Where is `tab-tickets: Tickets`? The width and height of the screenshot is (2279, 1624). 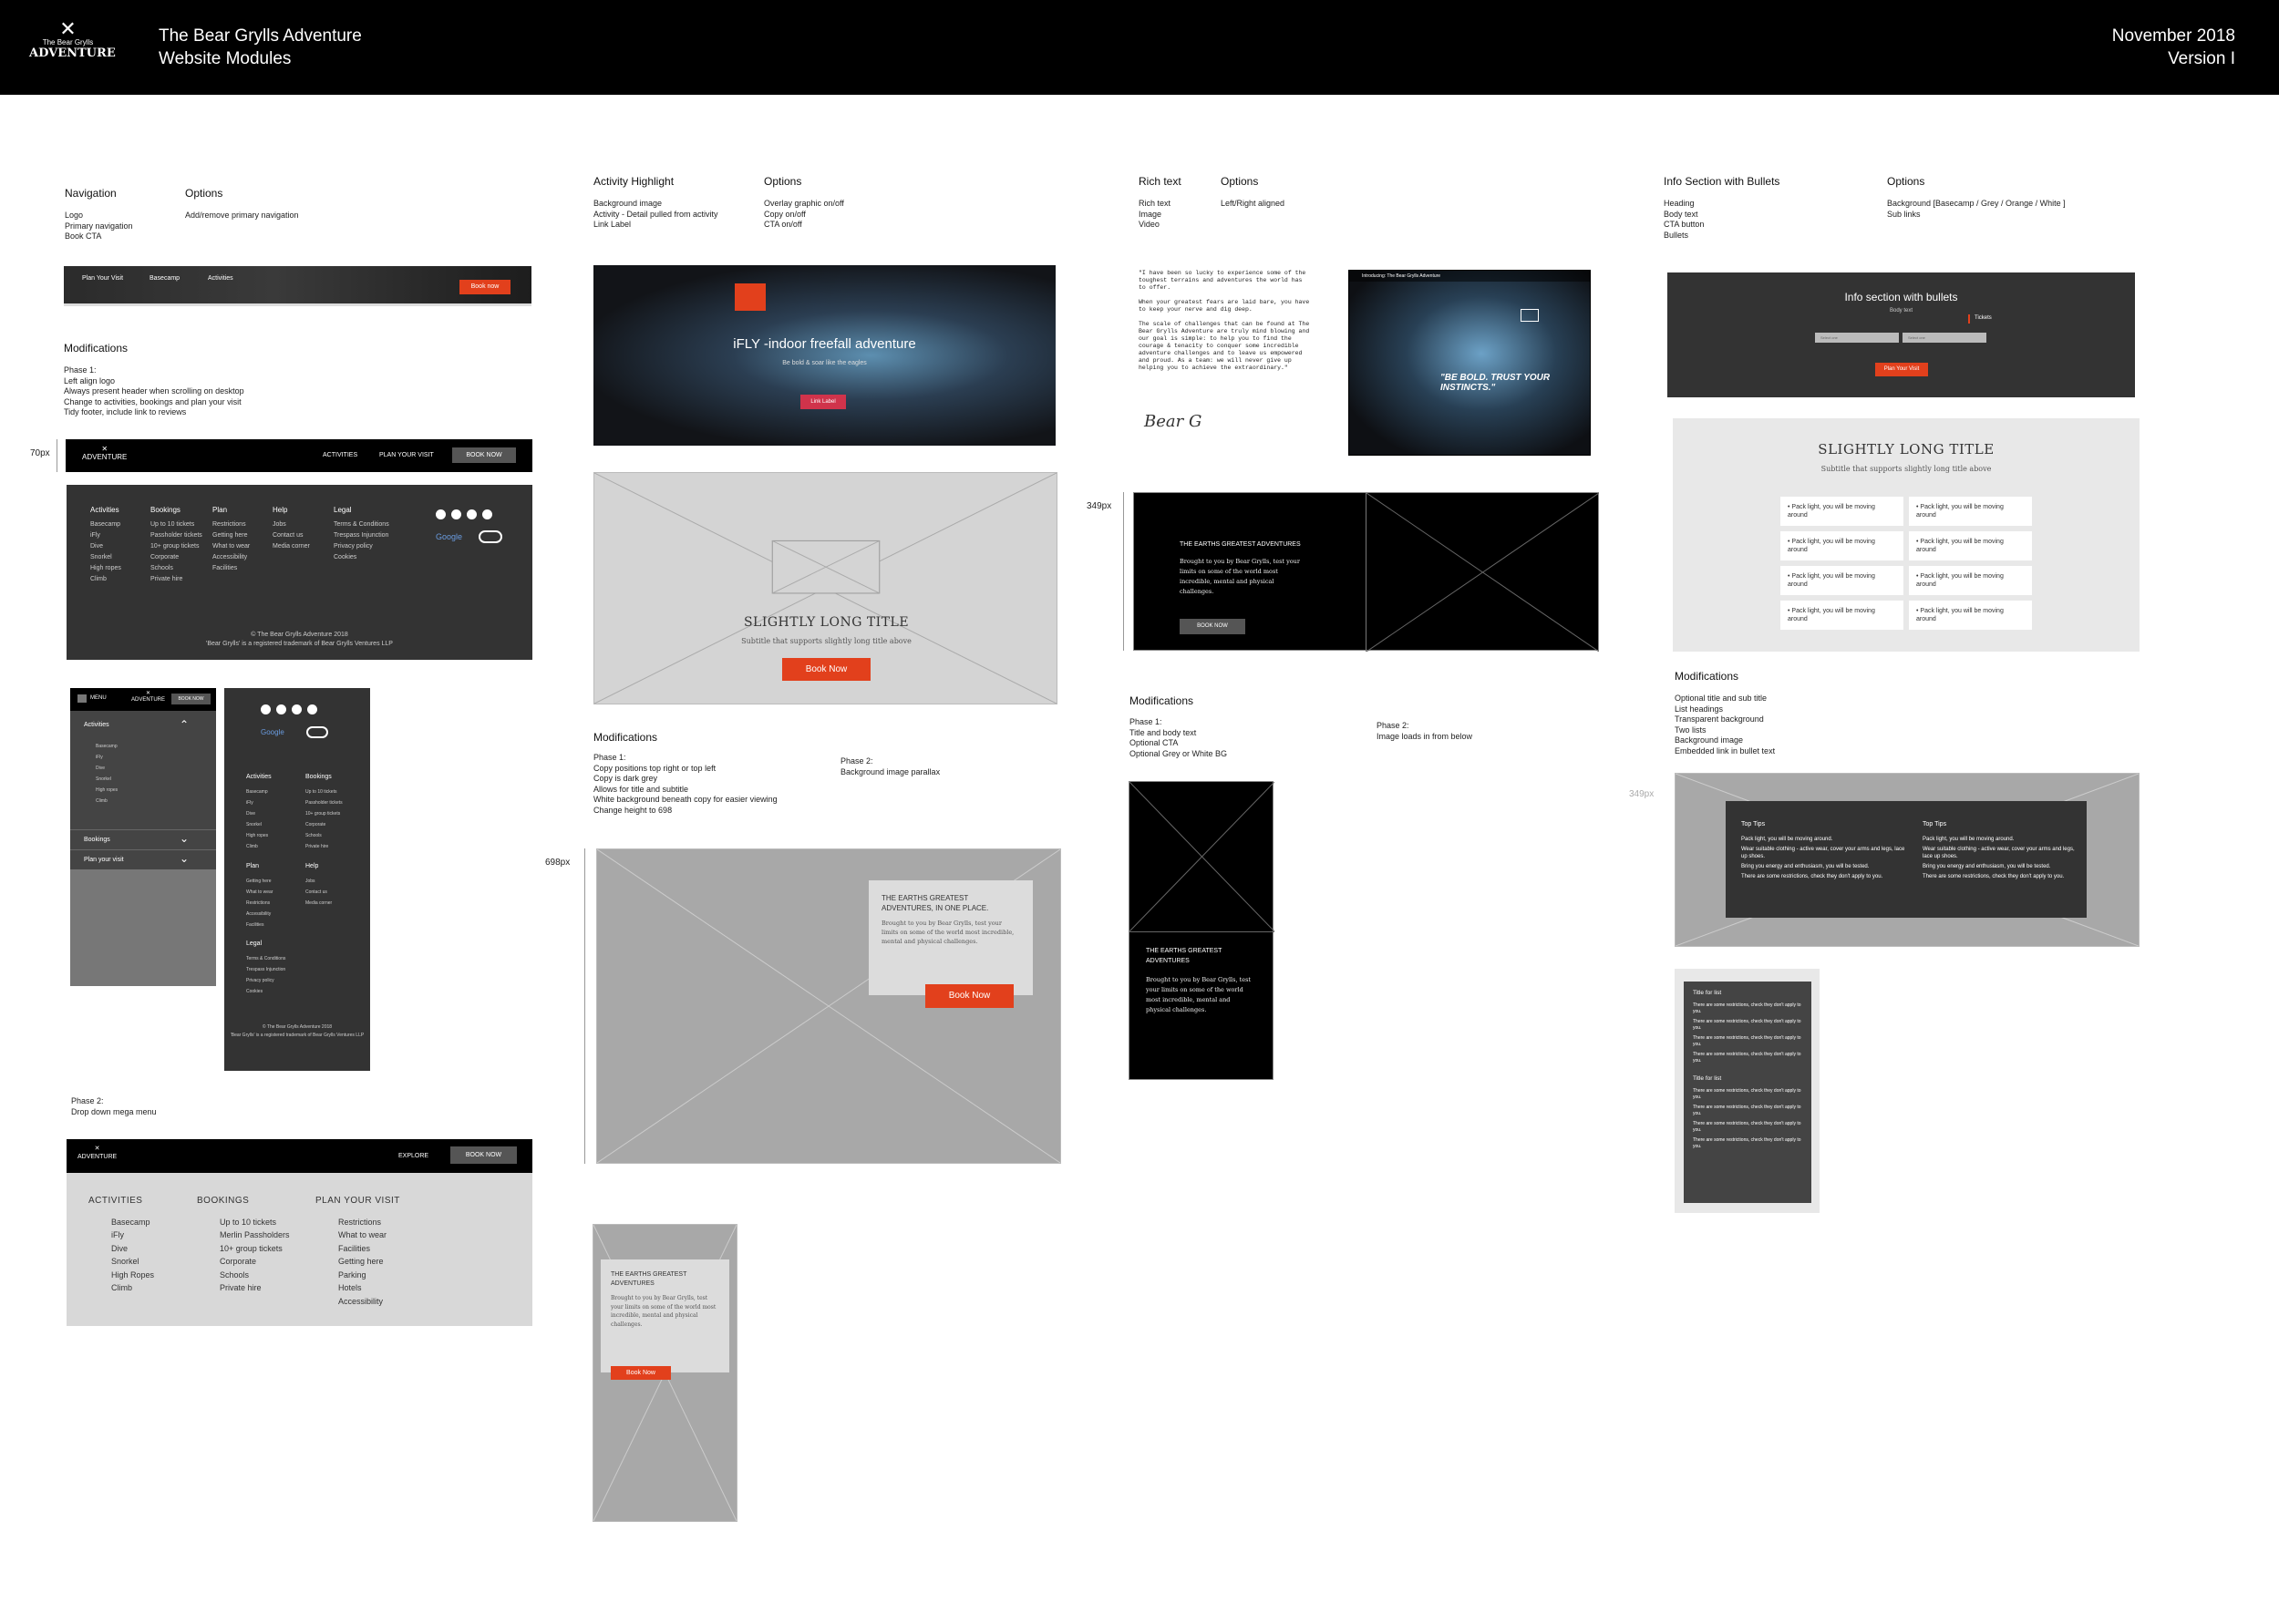 tab-tickets: Tickets is located at coordinates (1984, 318).